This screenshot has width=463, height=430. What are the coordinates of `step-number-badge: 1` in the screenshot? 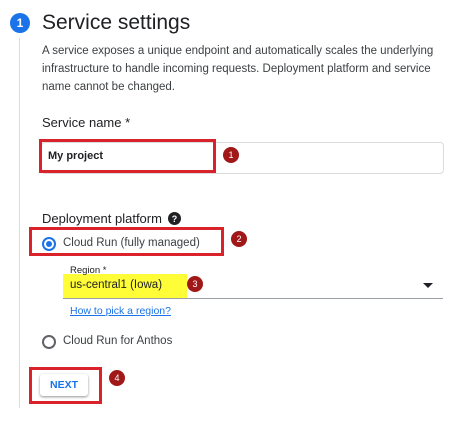 It's located at (20, 23).